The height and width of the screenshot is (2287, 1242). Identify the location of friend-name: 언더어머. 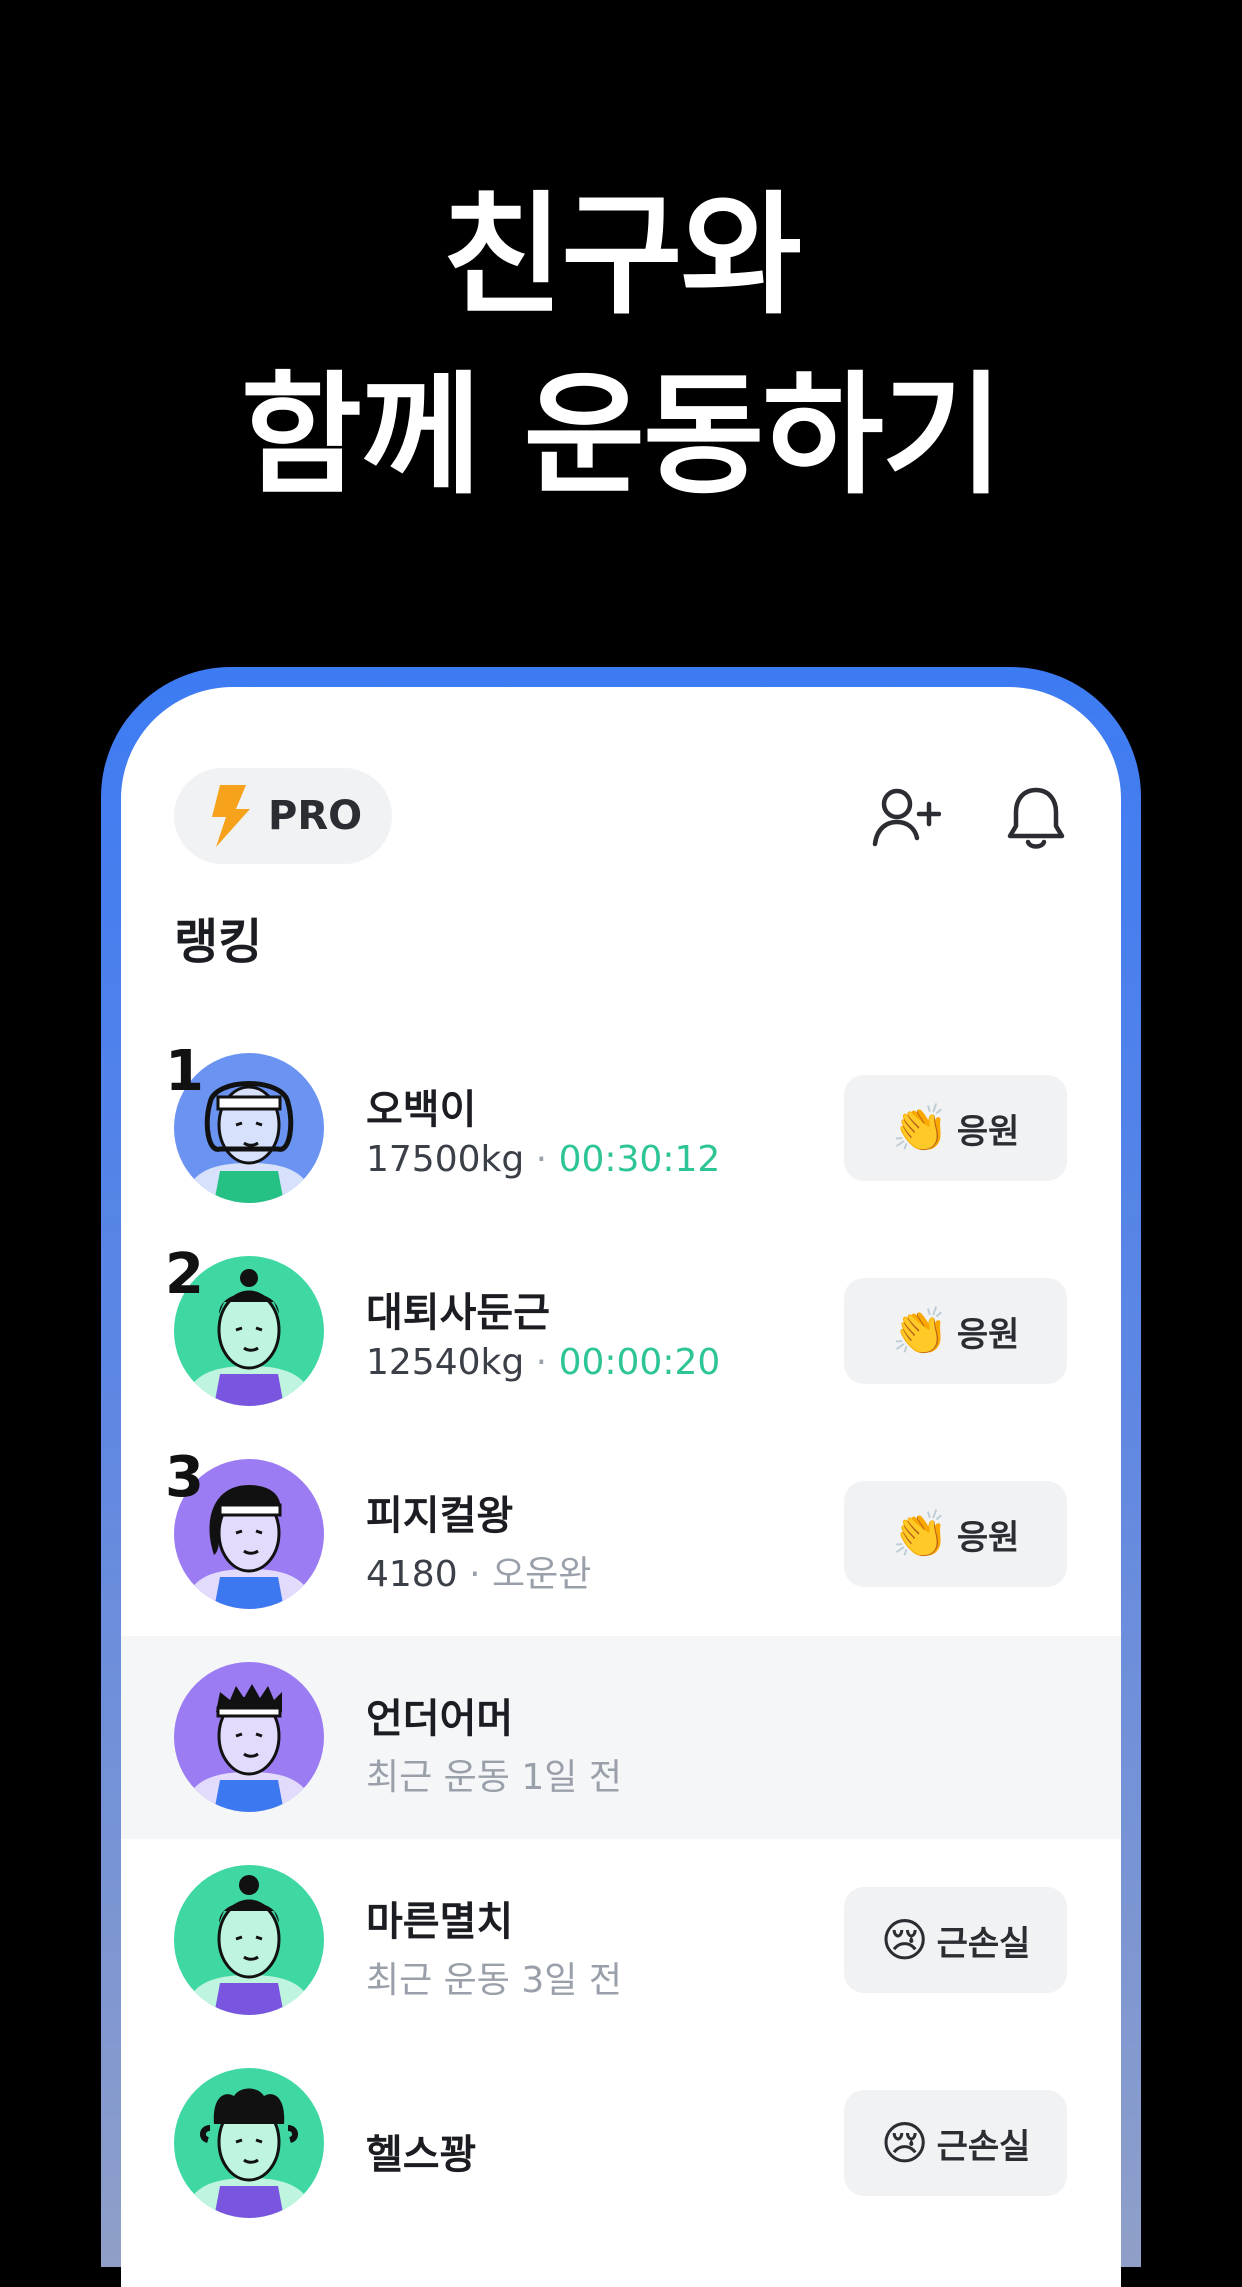
(440, 1719).